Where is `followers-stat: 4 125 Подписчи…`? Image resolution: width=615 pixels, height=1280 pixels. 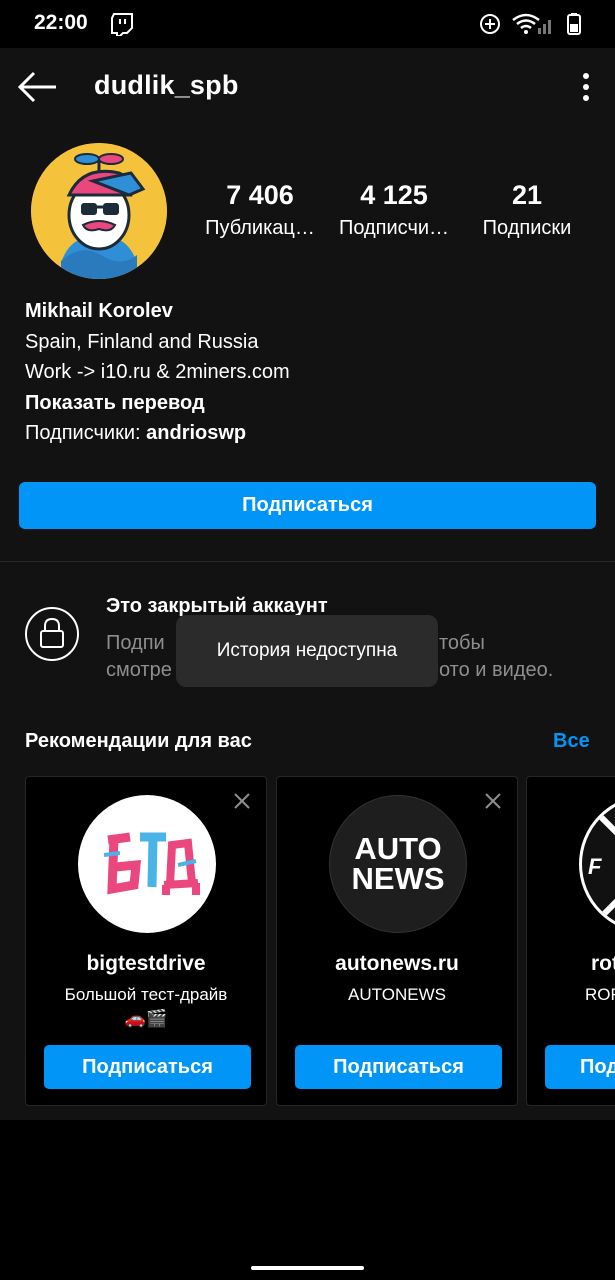 followers-stat: 4 125 Подписчи… is located at coordinates (394, 210).